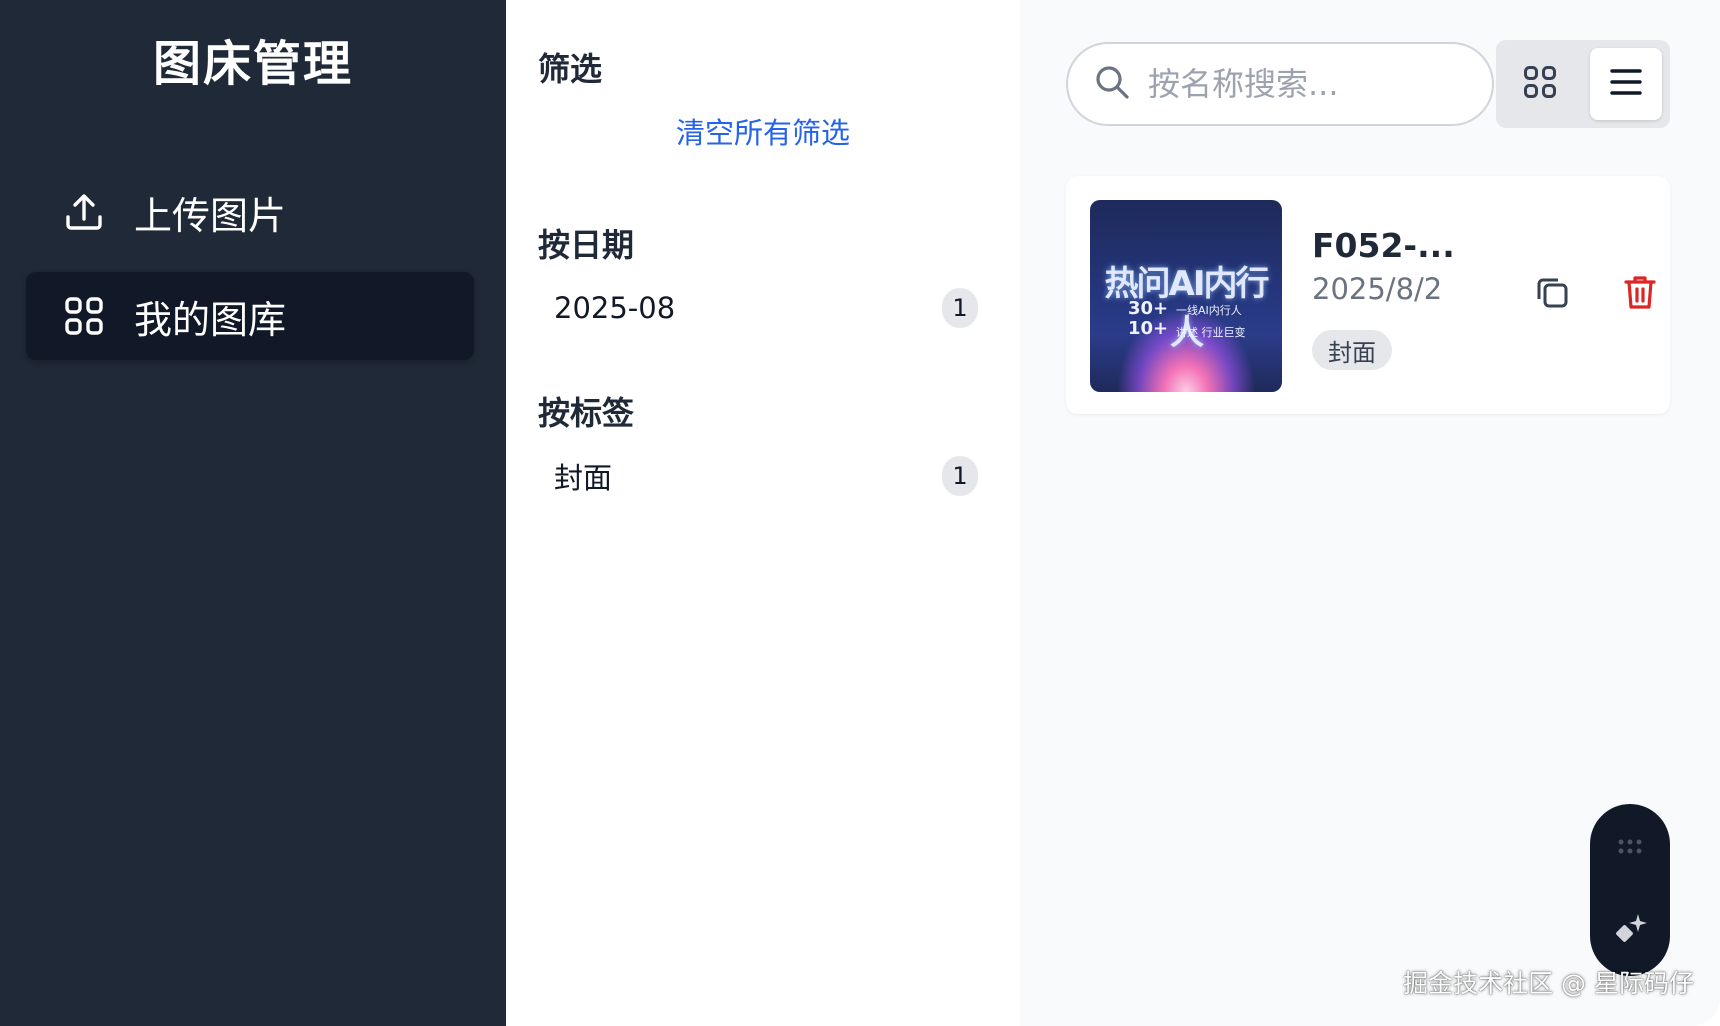 This screenshot has height=1026, width=1720. I want to click on delete-icon, so click(1640, 294).